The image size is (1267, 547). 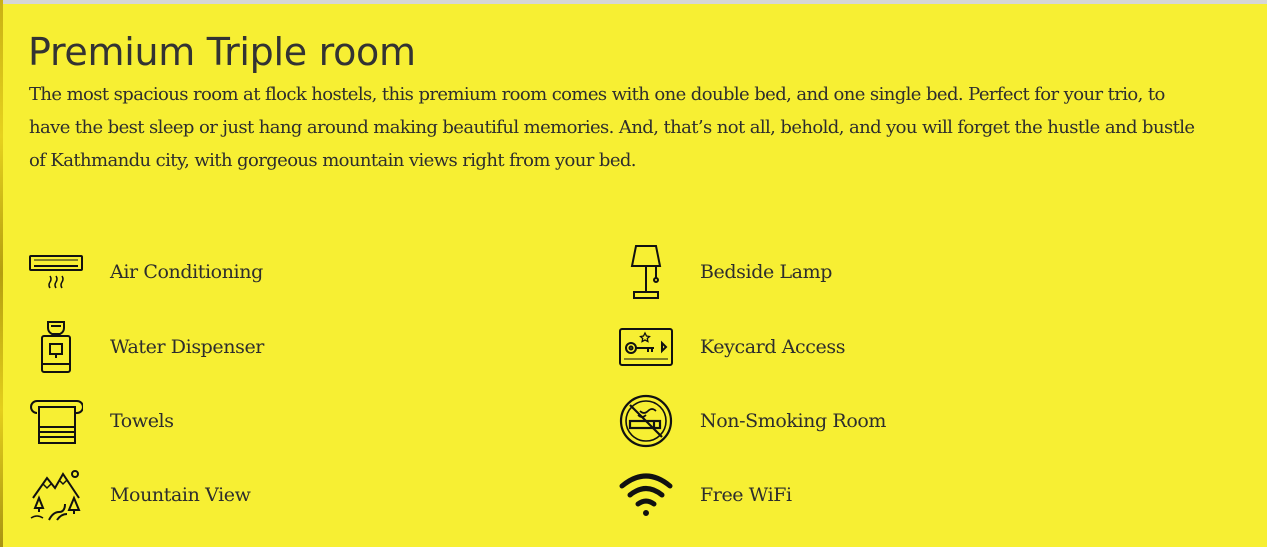 I want to click on wifi-icon, so click(x=646, y=495).